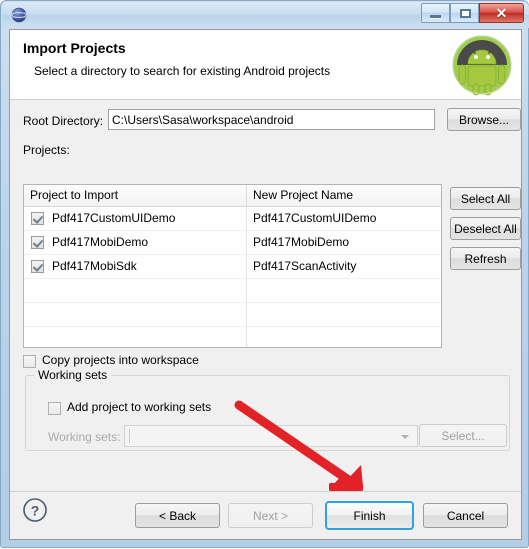 This screenshot has height=549, width=529. Describe the element at coordinates (94, 266) in the screenshot. I see `cell-project-to-import: Pdf417MobiSdk` at that location.